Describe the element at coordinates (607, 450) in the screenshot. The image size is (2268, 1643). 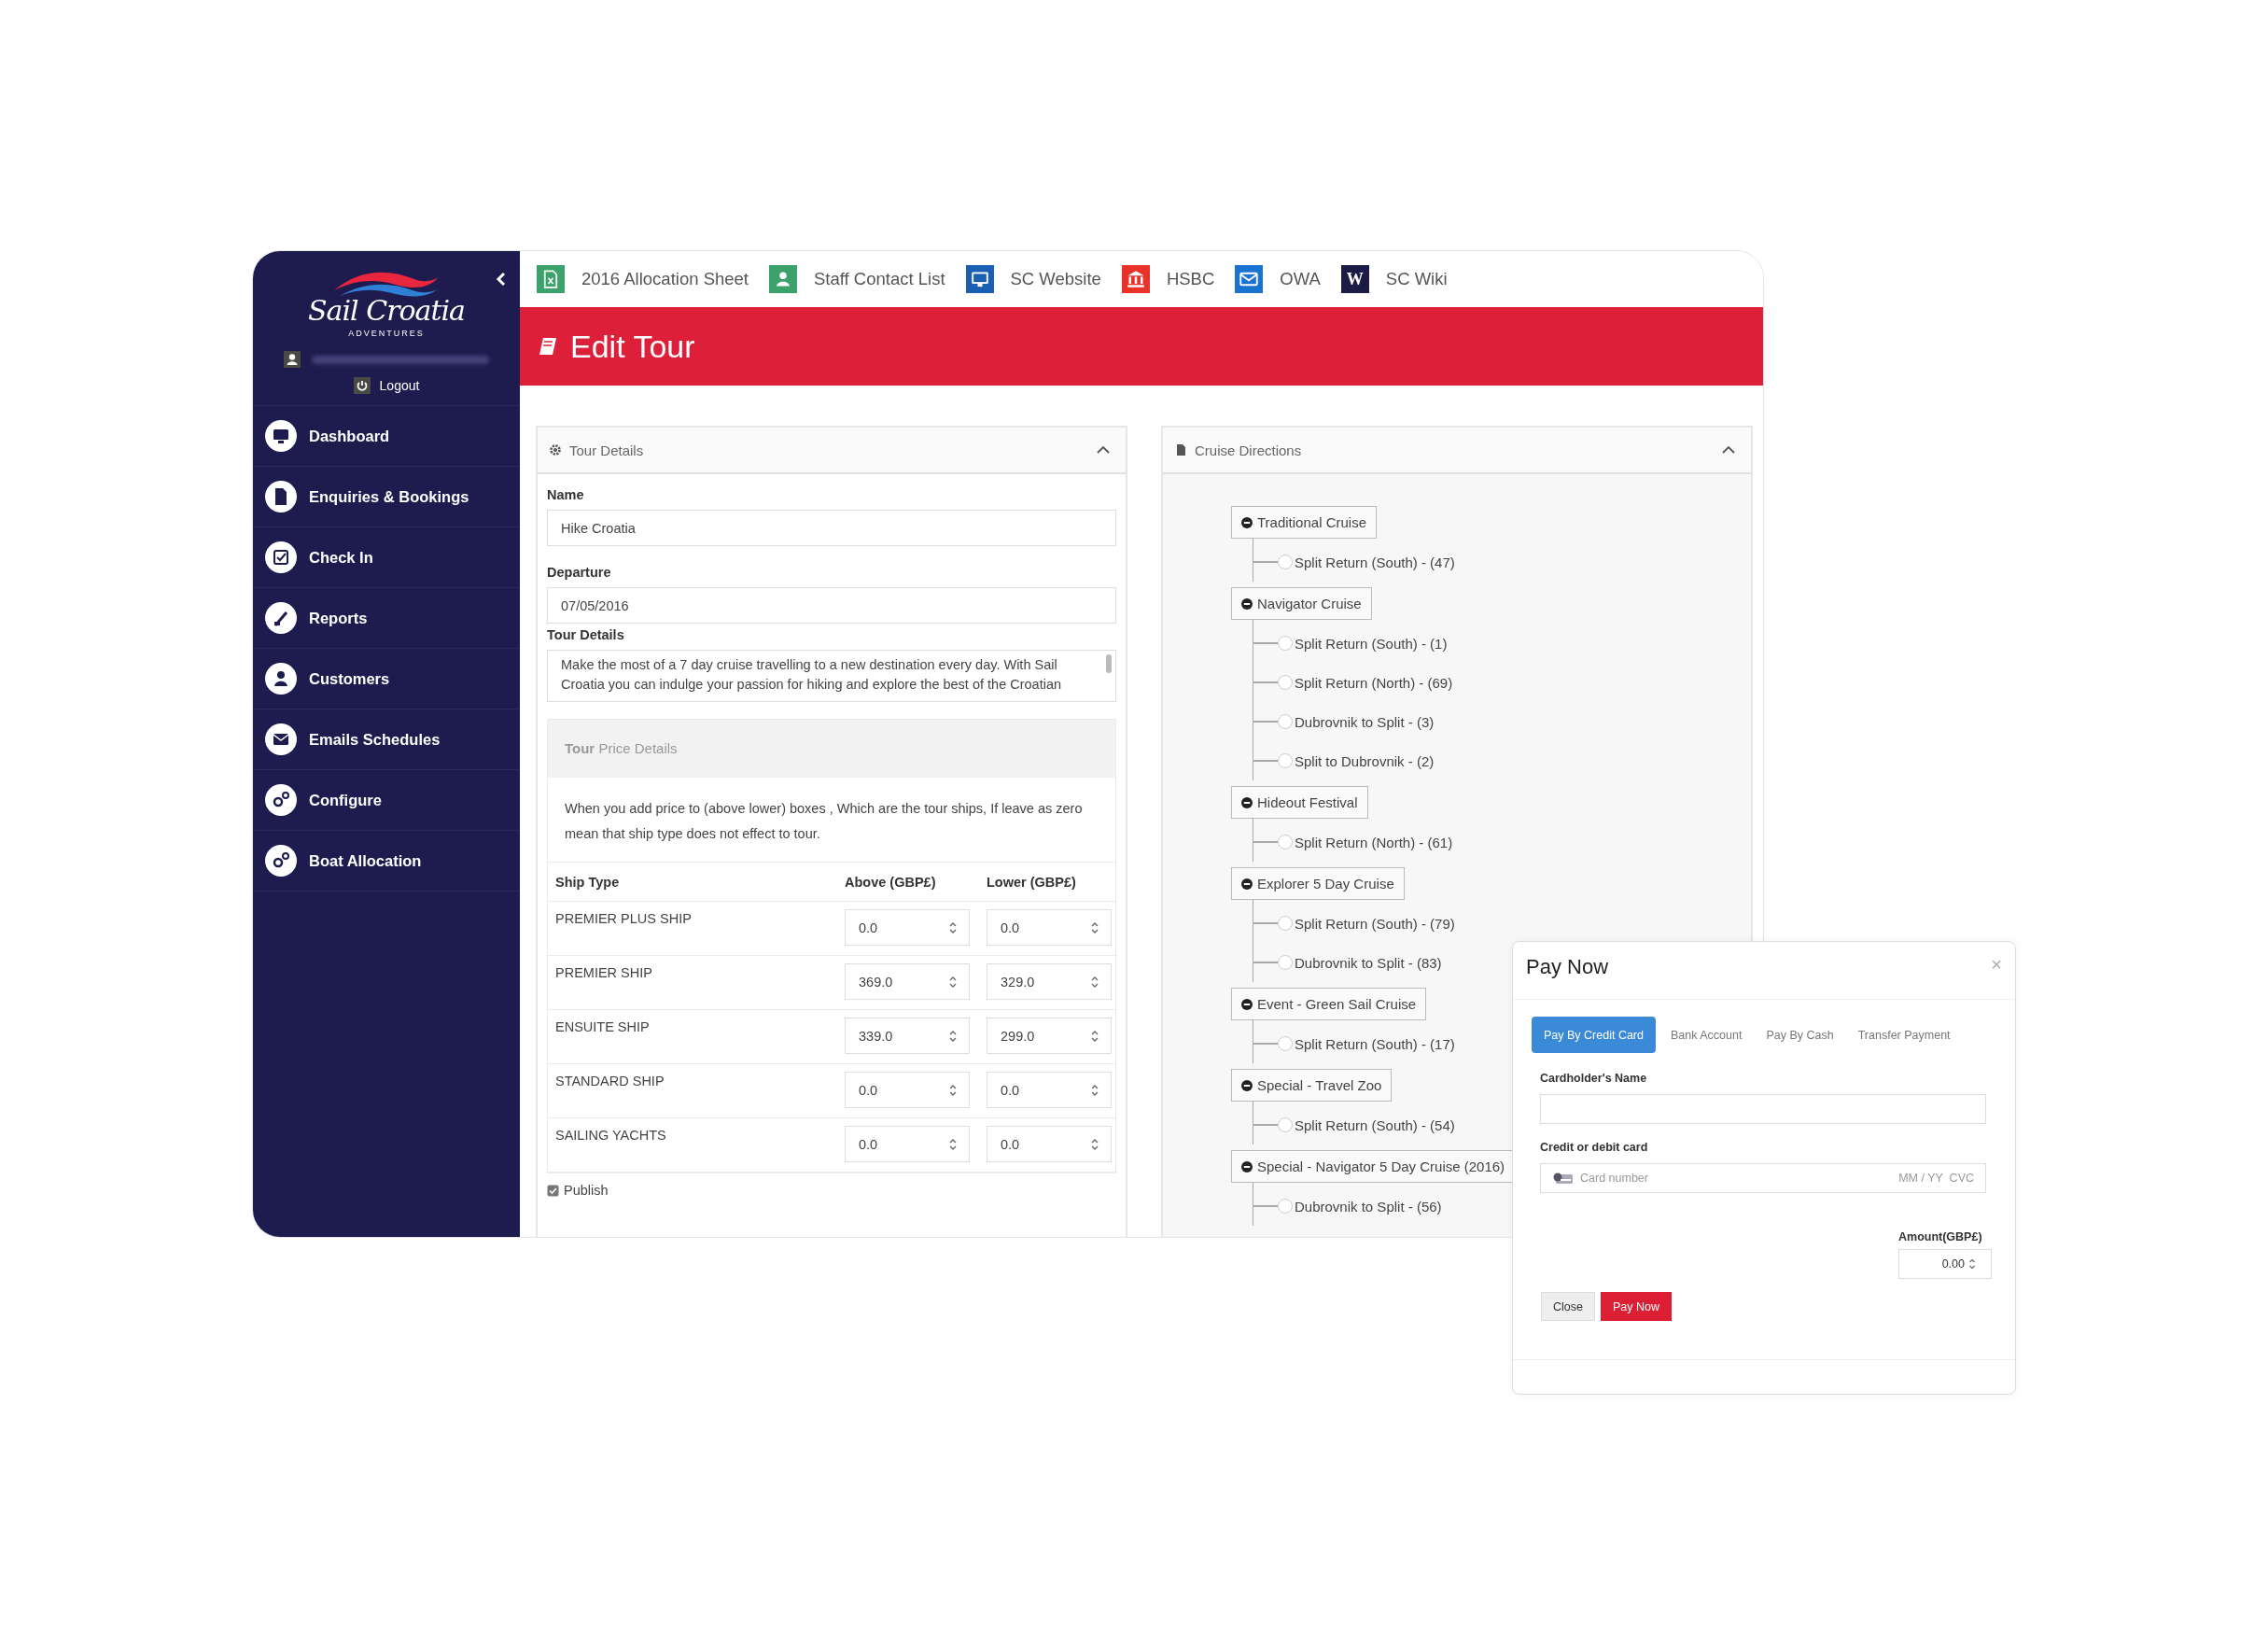
I see `panel-title: Tour Details` at that location.